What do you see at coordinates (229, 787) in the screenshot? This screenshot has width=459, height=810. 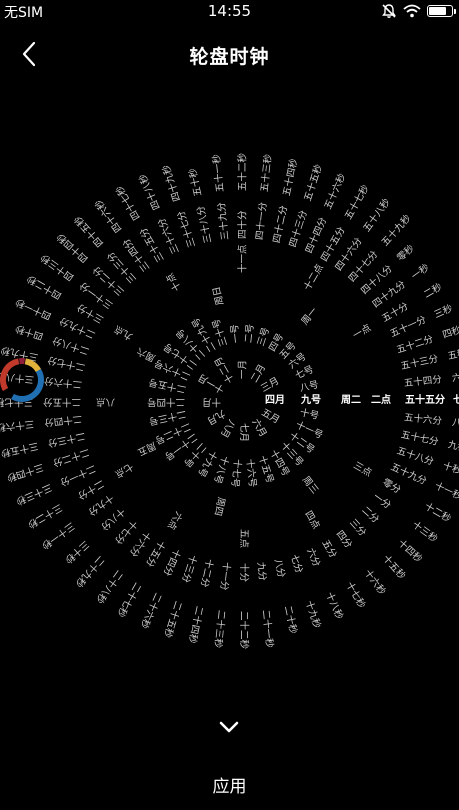 I see `apply-button: 应用` at bounding box center [229, 787].